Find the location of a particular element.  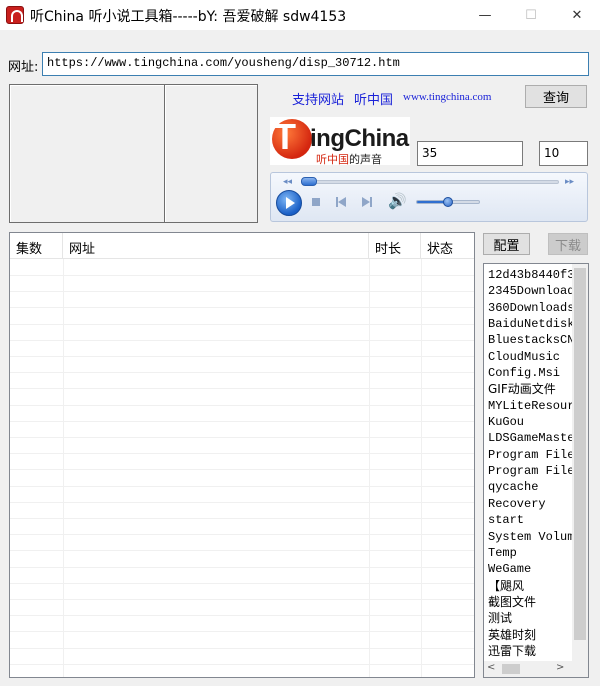

column-header-episode: 集数 is located at coordinates (36, 246).